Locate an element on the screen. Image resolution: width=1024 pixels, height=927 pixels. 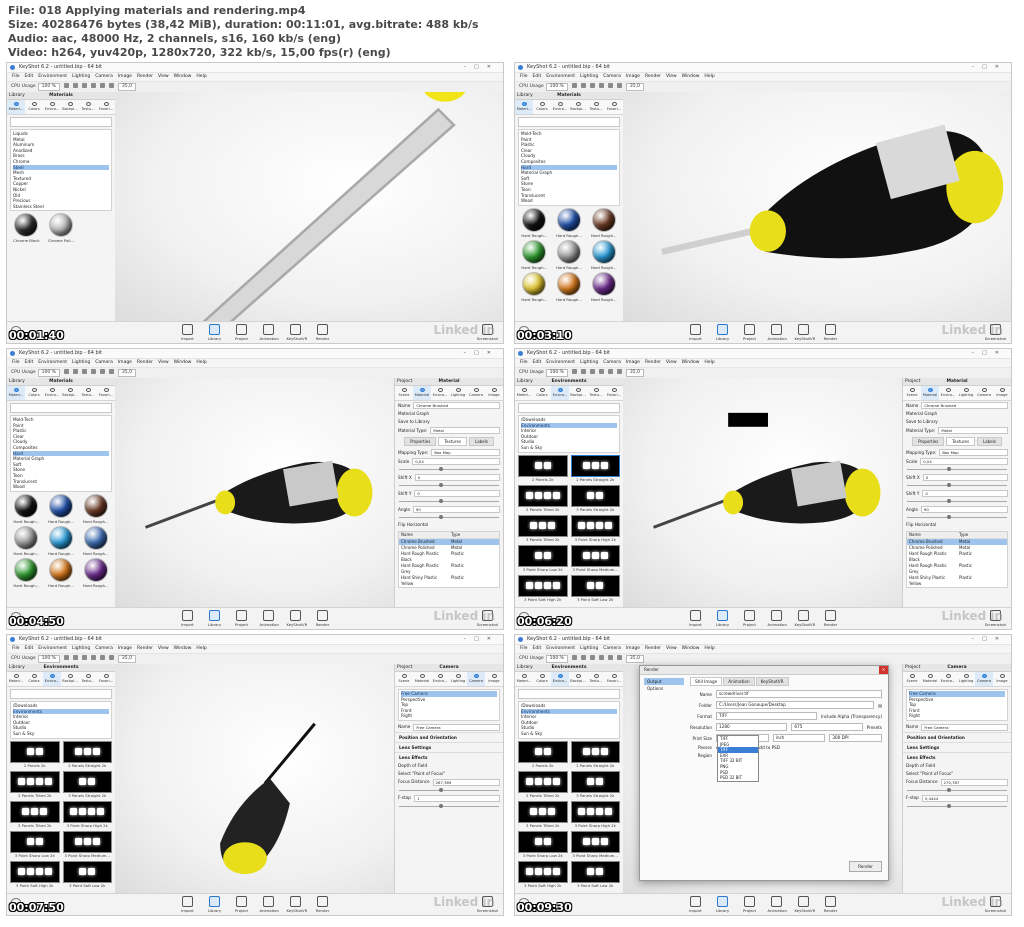
bottom-keyshotvr-button: KeyShotVR is located at coordinates (805, 332).